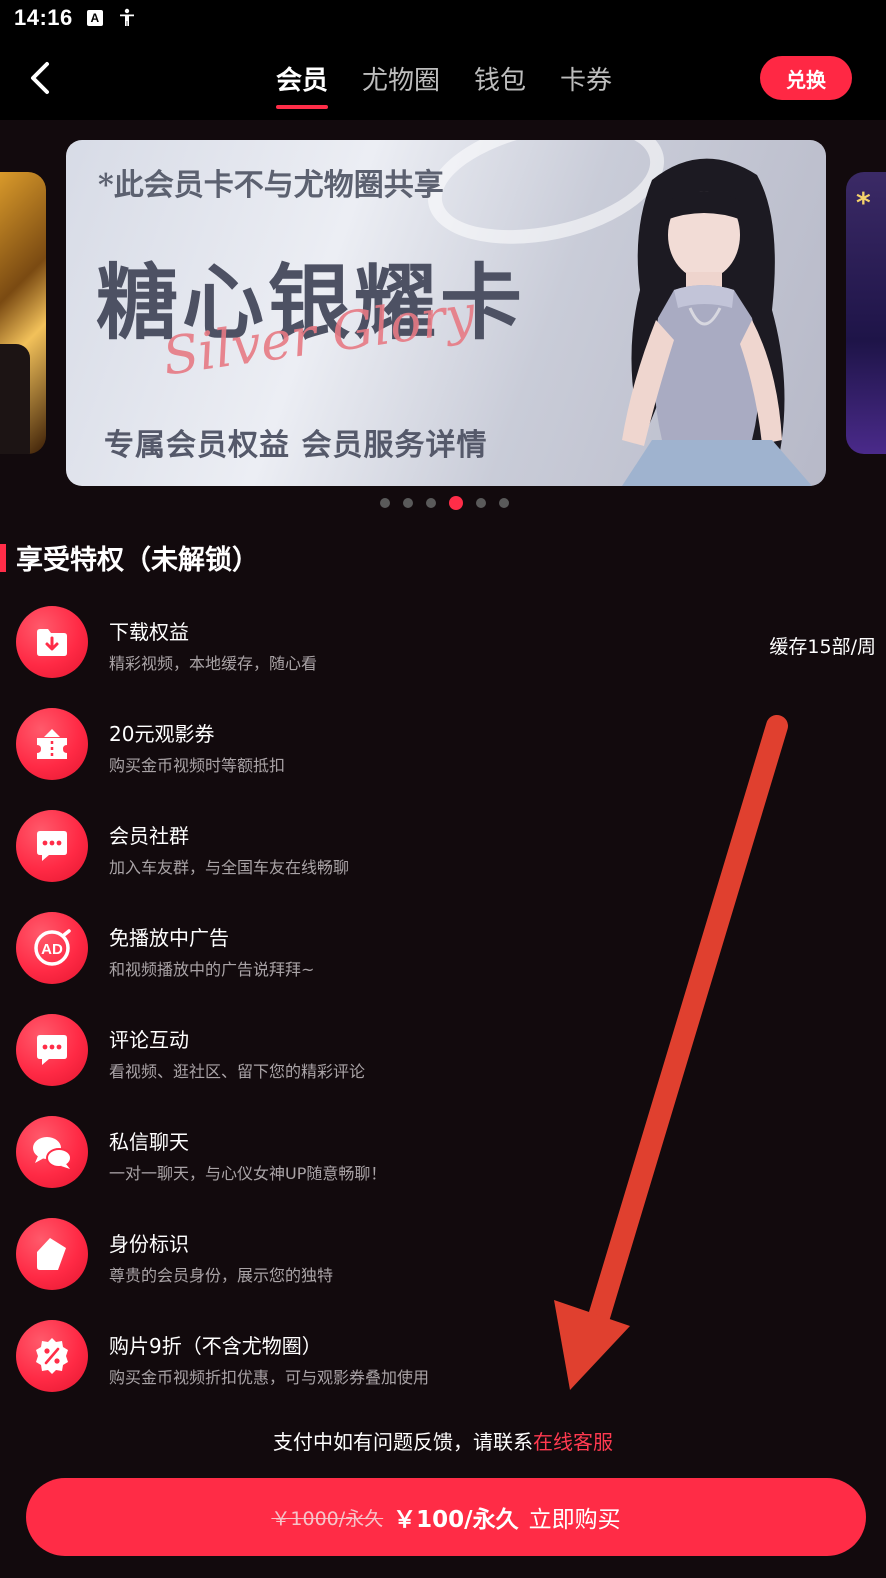  I want to click on privilege-desc: 购买金币视频时等额抵扣, so click(197, 765).